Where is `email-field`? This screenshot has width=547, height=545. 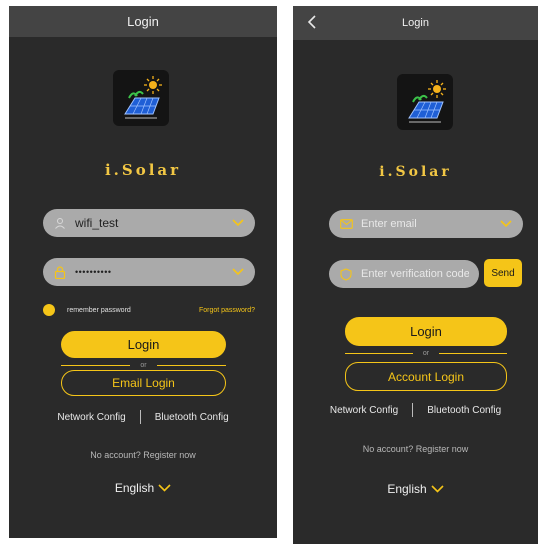 email-field is located at coordinates (426, 224).